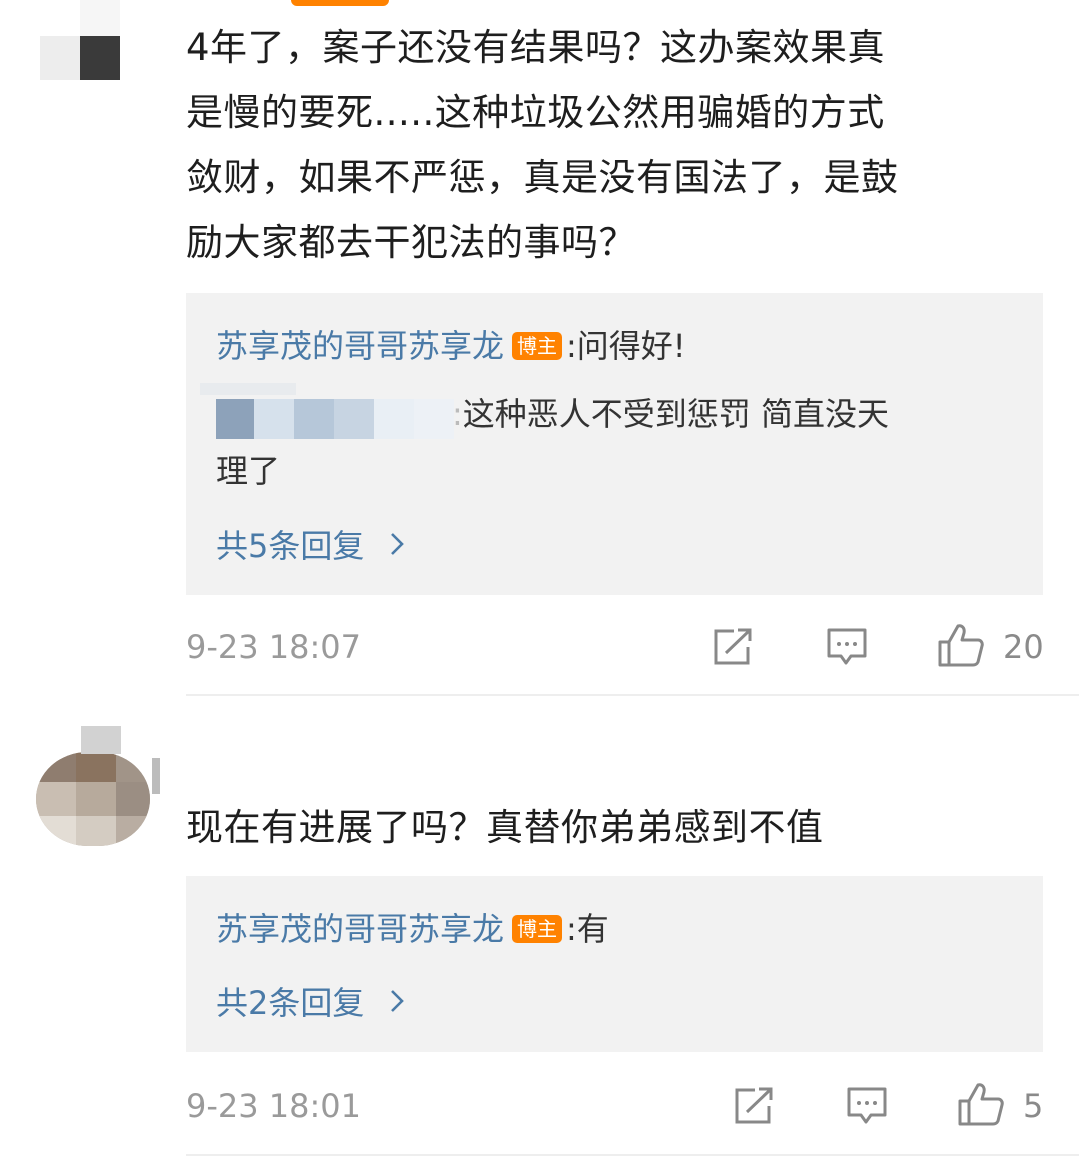 This screenshot has height=1159, width=1079. What do you see at coordinates (290, 546) in the screenshot?
I see `more-replies-label: 共5条回复` at bounding box center [290, 546].